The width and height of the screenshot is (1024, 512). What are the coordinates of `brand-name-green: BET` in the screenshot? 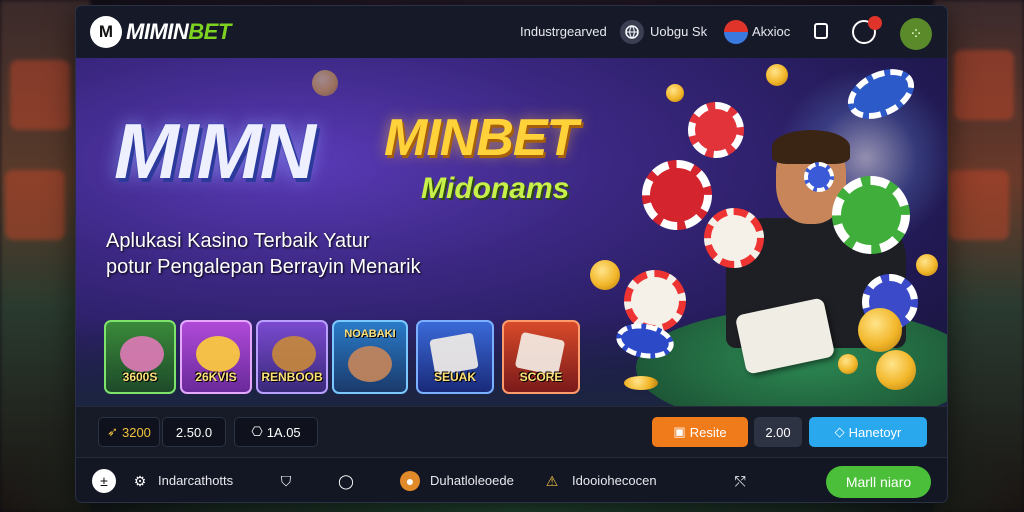 It's located at (209, 31).